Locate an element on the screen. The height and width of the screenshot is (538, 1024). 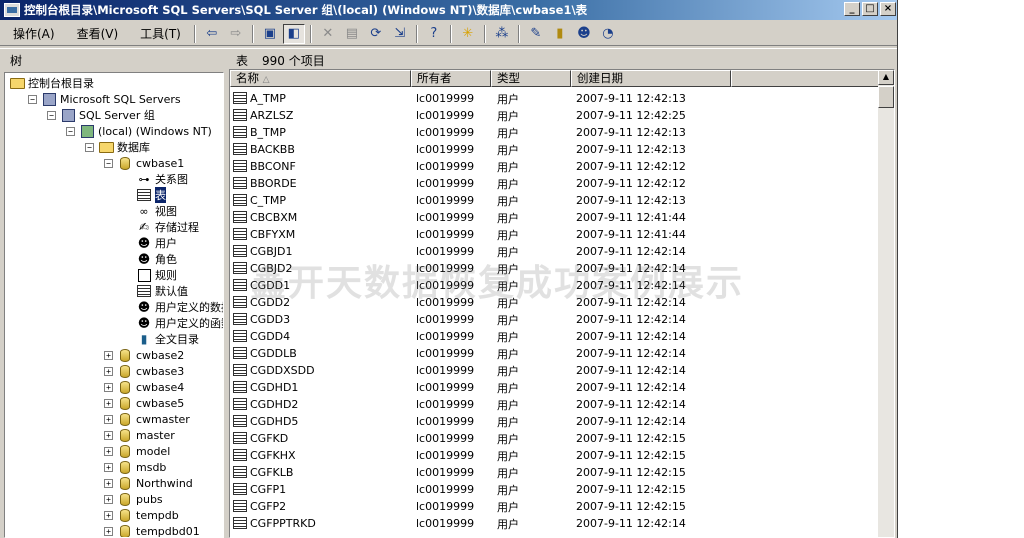
table-row: CGFP2 lc0019999 用户 2007-9-11 12:42:15 is located at coordinates (555, 506).